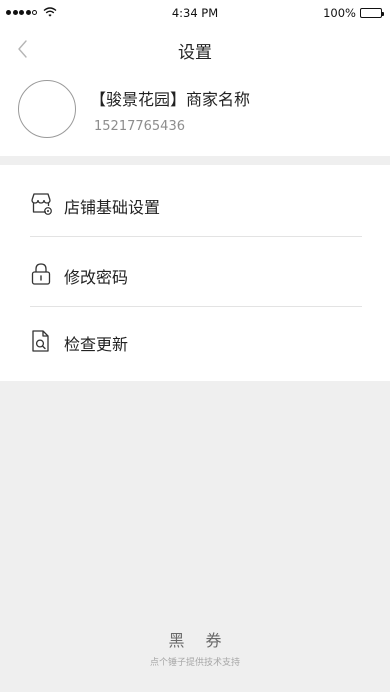 This screenshot has width=390, height=692. I want to click on menu-item-label: 检查更新, so click(96, 344).